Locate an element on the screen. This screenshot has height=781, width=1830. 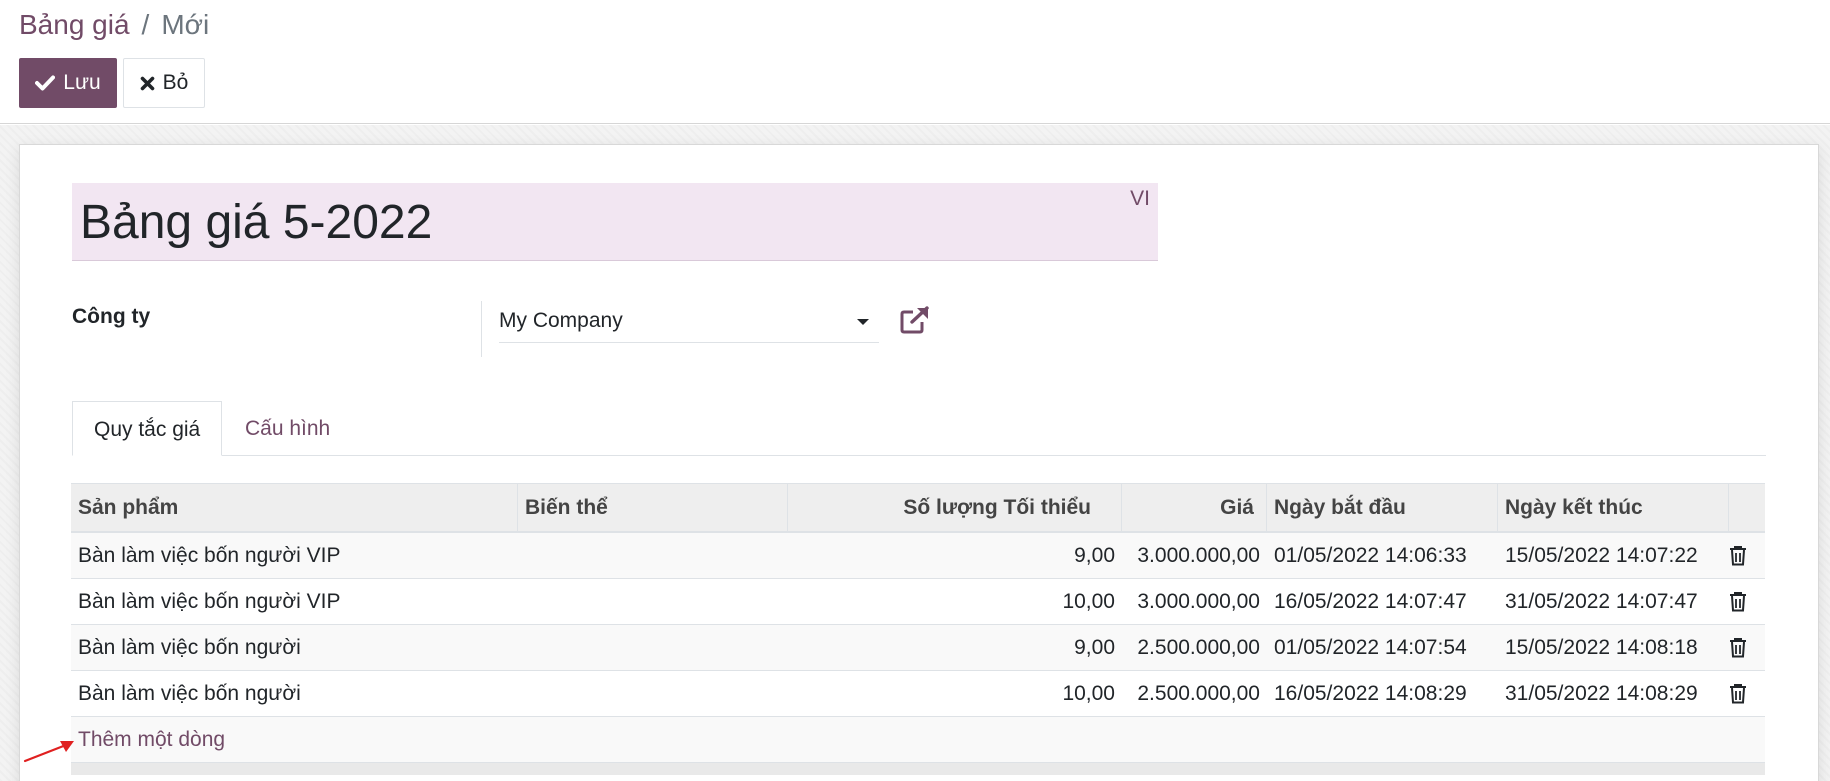
column-header-variant: Biến thể is located at coordinates (653, 508).